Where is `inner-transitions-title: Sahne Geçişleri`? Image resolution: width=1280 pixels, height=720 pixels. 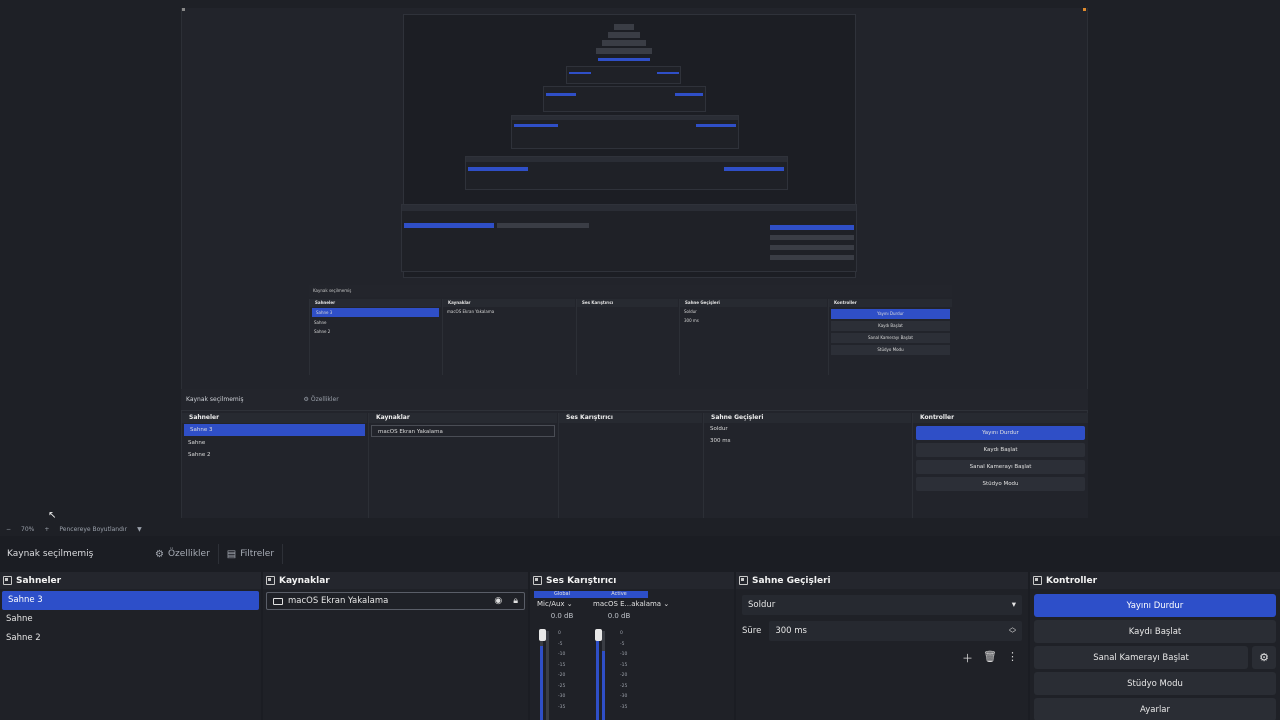 inner-transitions-title: Sahne Geçişleri is located at coordinates (807, 418).